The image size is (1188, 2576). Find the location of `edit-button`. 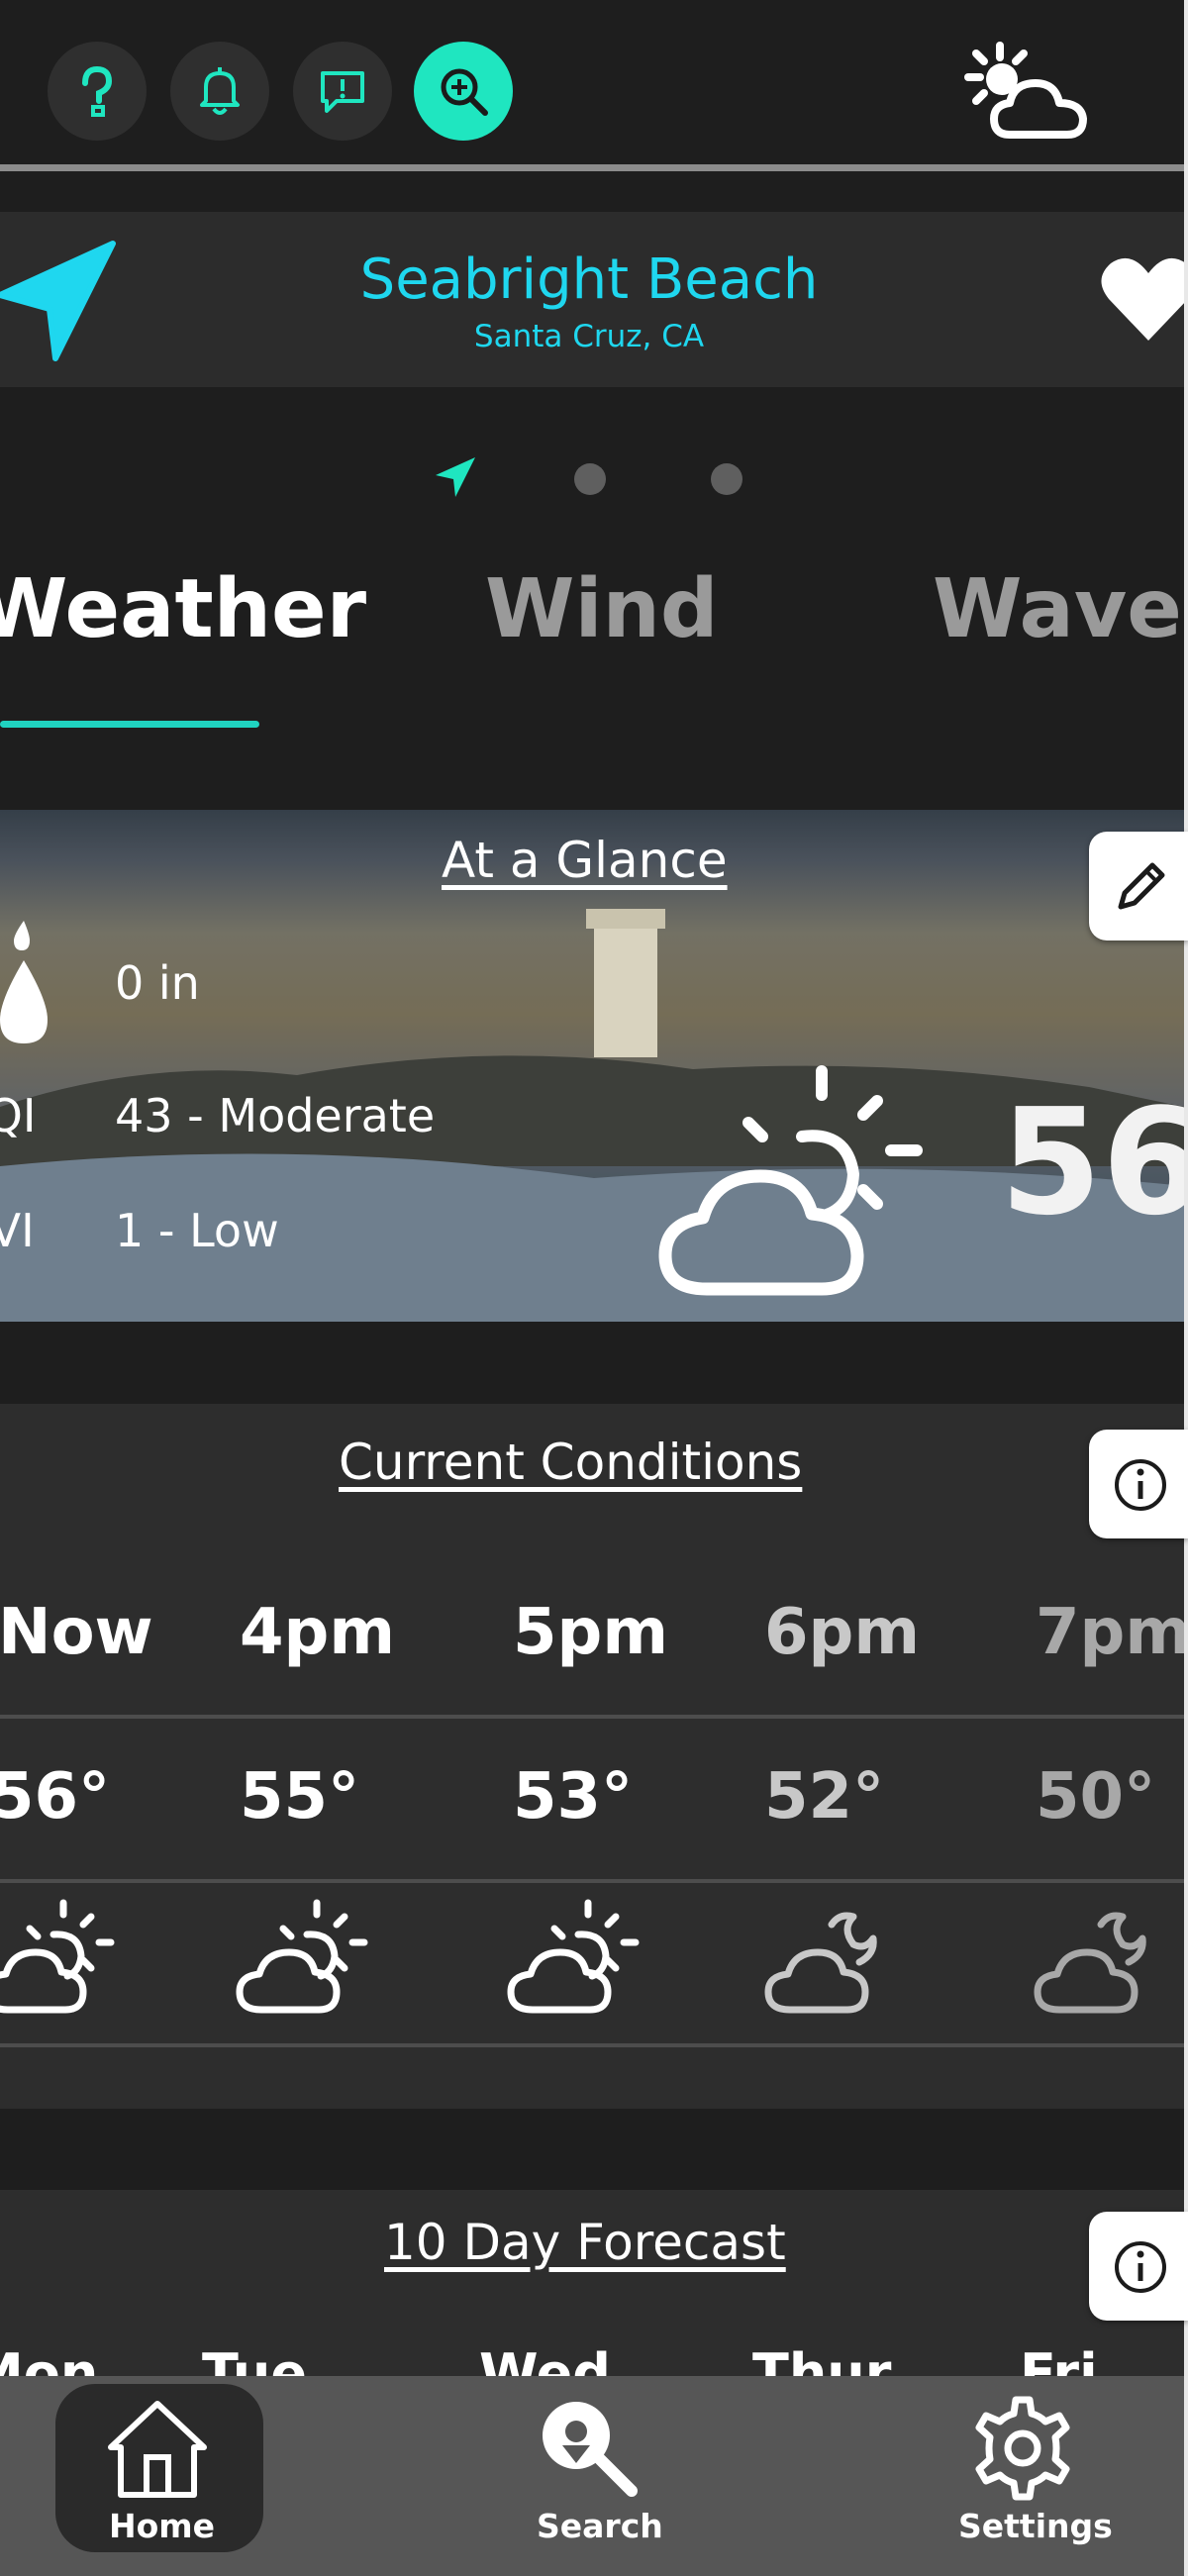

edit-button is located at coordinates (1138, 887).